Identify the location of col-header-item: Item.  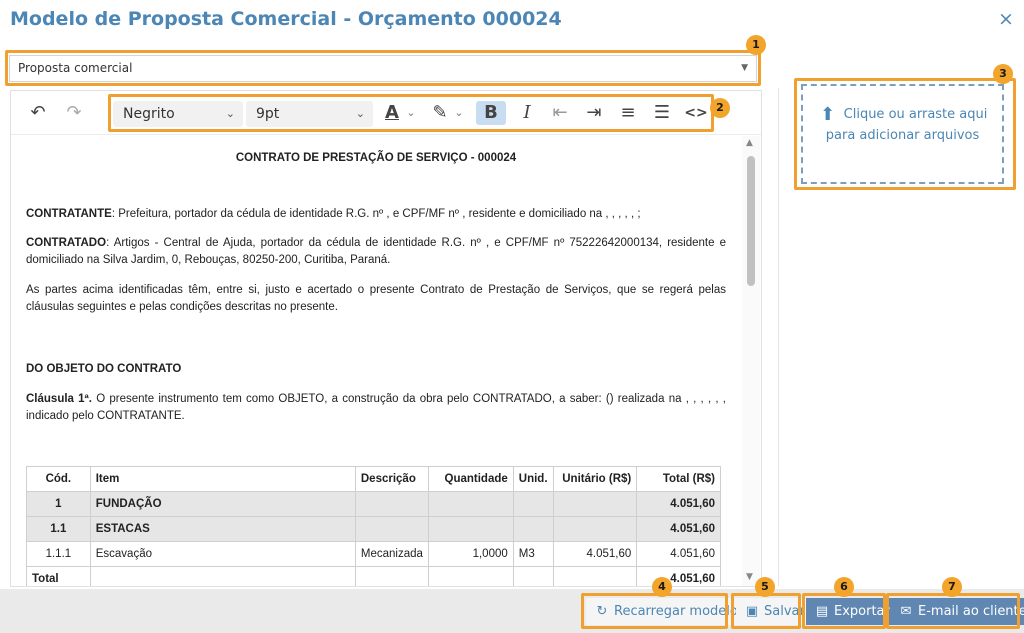
(222, 479).